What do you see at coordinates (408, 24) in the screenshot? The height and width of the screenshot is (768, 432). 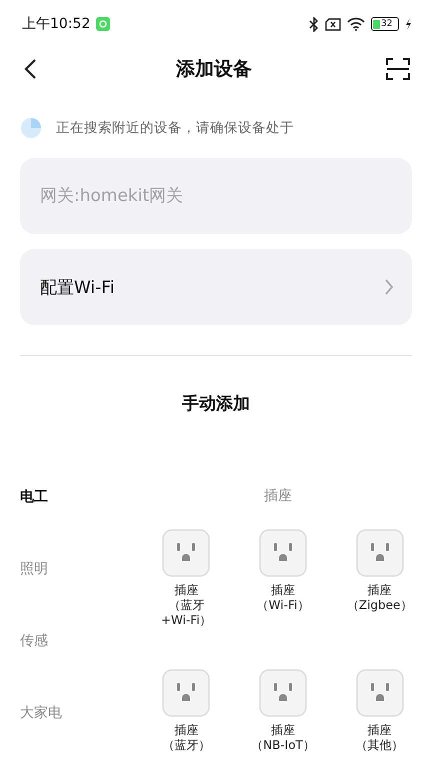 I see `charging-icon` at bounding box center [408, 24].